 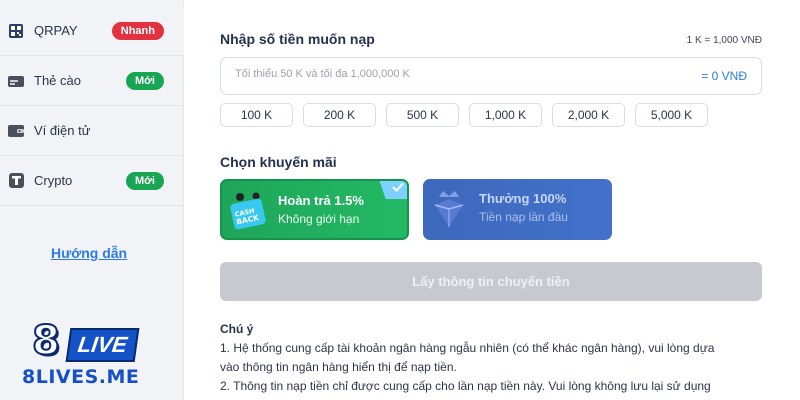 I want to click on logo-live: LIVE, so click(x=102, y=345).